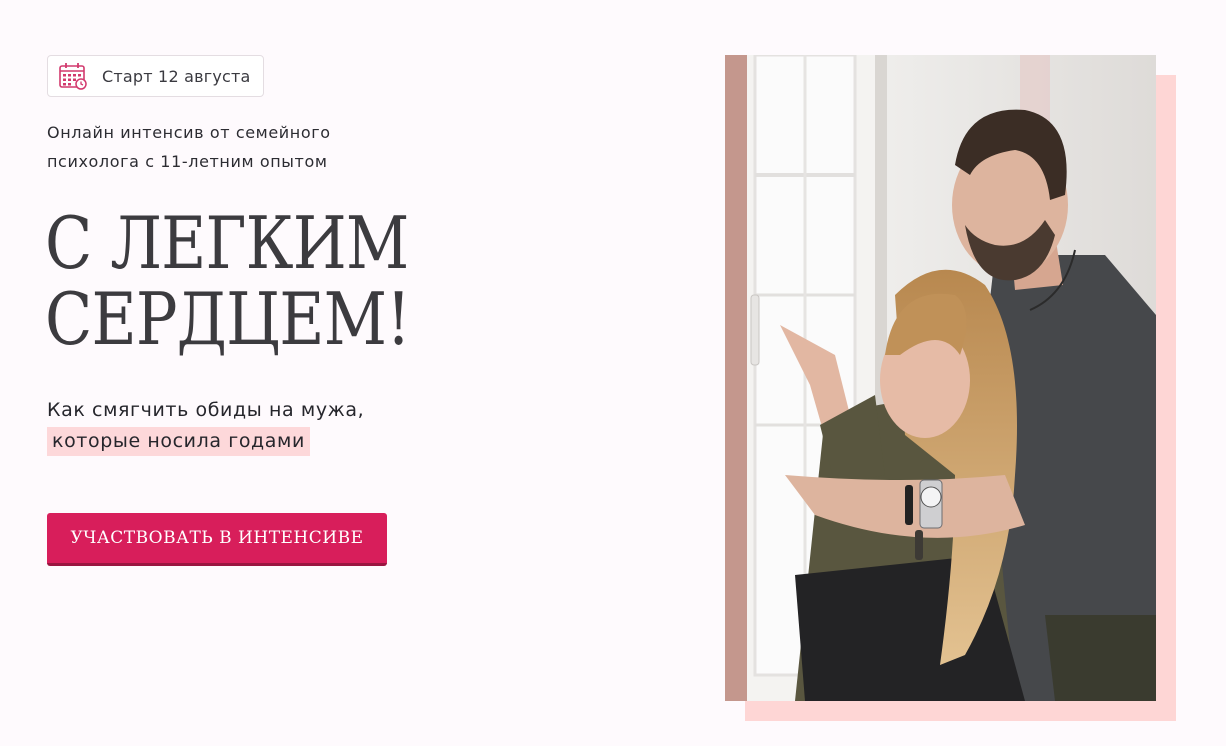  What do you see at coordinates (206, 410) in the screenshot?
I see `subtitle-line-1: Как смягчить обиды на мужа,` at bounding box center [206, 410].